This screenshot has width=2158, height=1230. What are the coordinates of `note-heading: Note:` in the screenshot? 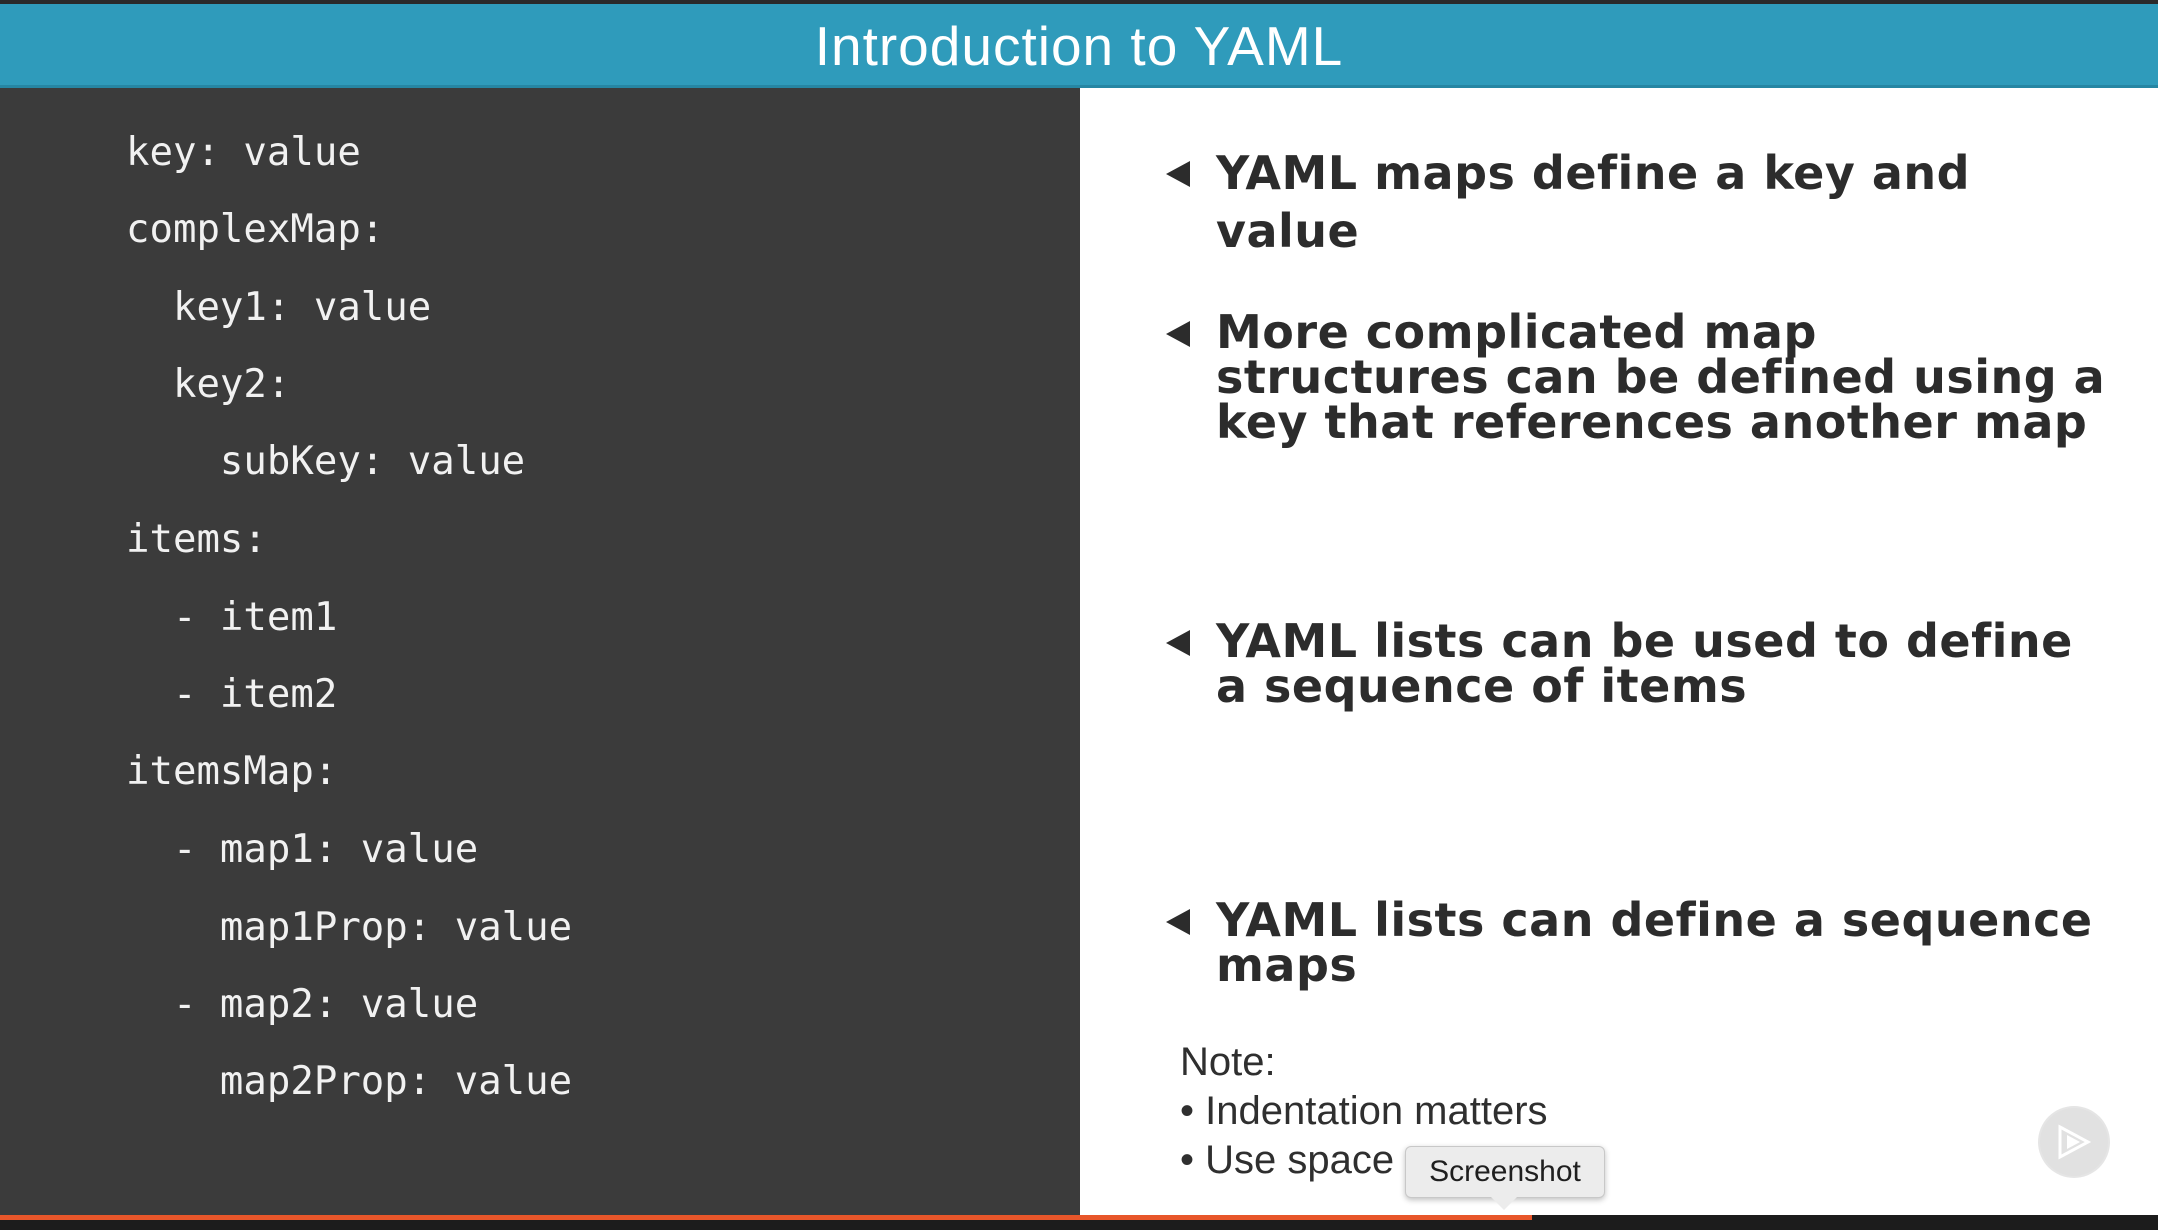 It's located at (1228, 1062).